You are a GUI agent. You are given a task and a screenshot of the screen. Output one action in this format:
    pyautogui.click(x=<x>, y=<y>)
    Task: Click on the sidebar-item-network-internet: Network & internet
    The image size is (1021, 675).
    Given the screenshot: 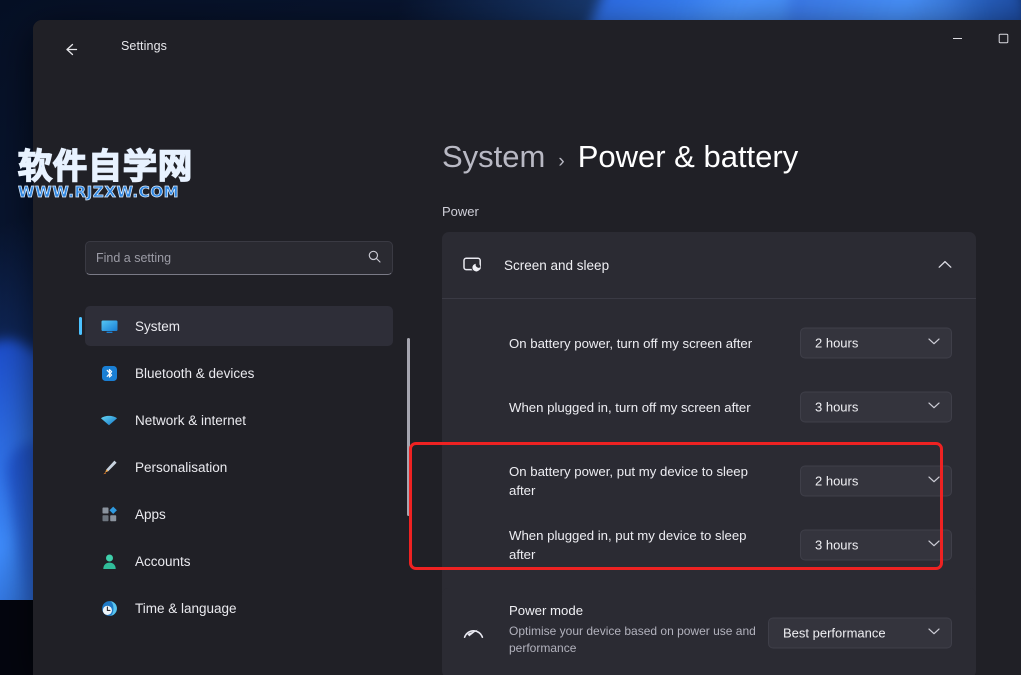 What is the action you would take?
    pyautogui.click(x=239, y=420)
    